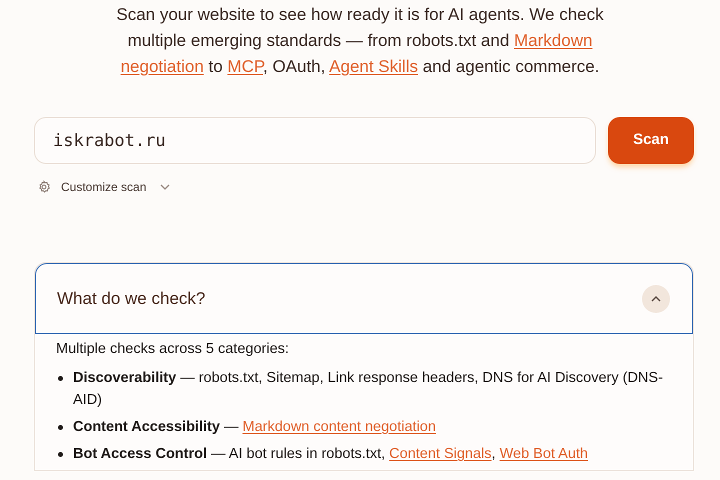 The image size is (720, 480). What do you see at coordinates (368, 389) in the screenshot?
I see `category-text: Discoverability — robots.txt, Sitemap, Link response headers, DNS for AI Discovery (DNS-AID)` at bounding box center [368, 389].